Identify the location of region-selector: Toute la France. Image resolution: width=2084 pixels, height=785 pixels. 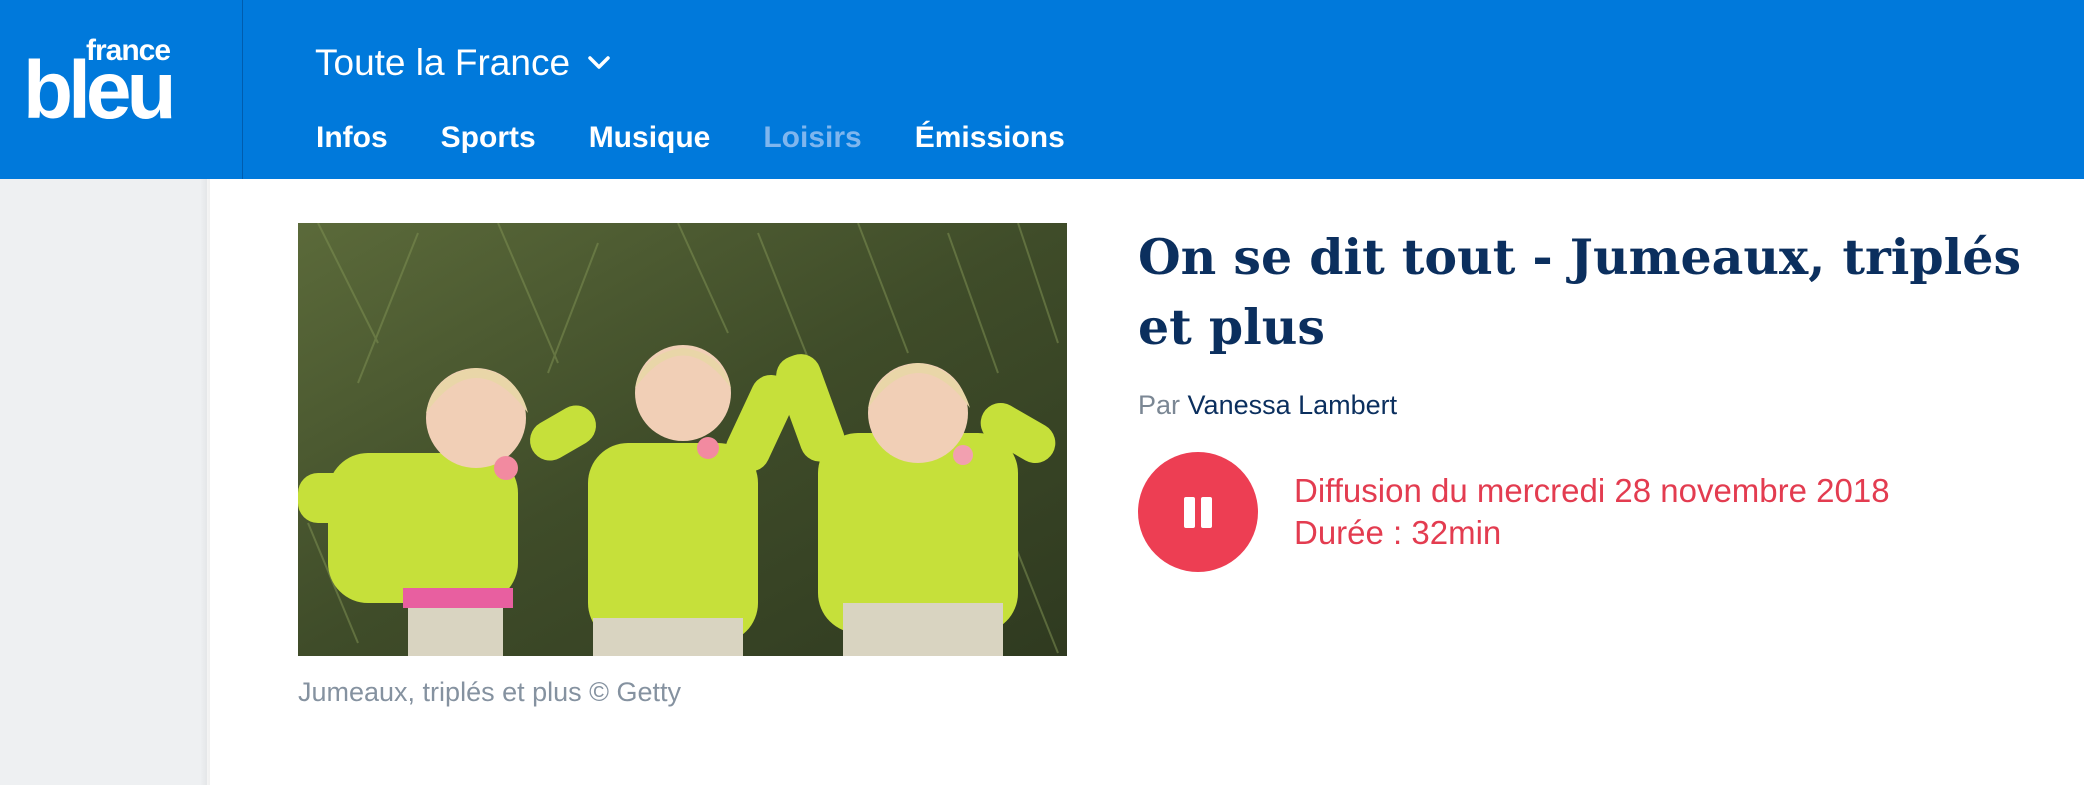
(464, 63).